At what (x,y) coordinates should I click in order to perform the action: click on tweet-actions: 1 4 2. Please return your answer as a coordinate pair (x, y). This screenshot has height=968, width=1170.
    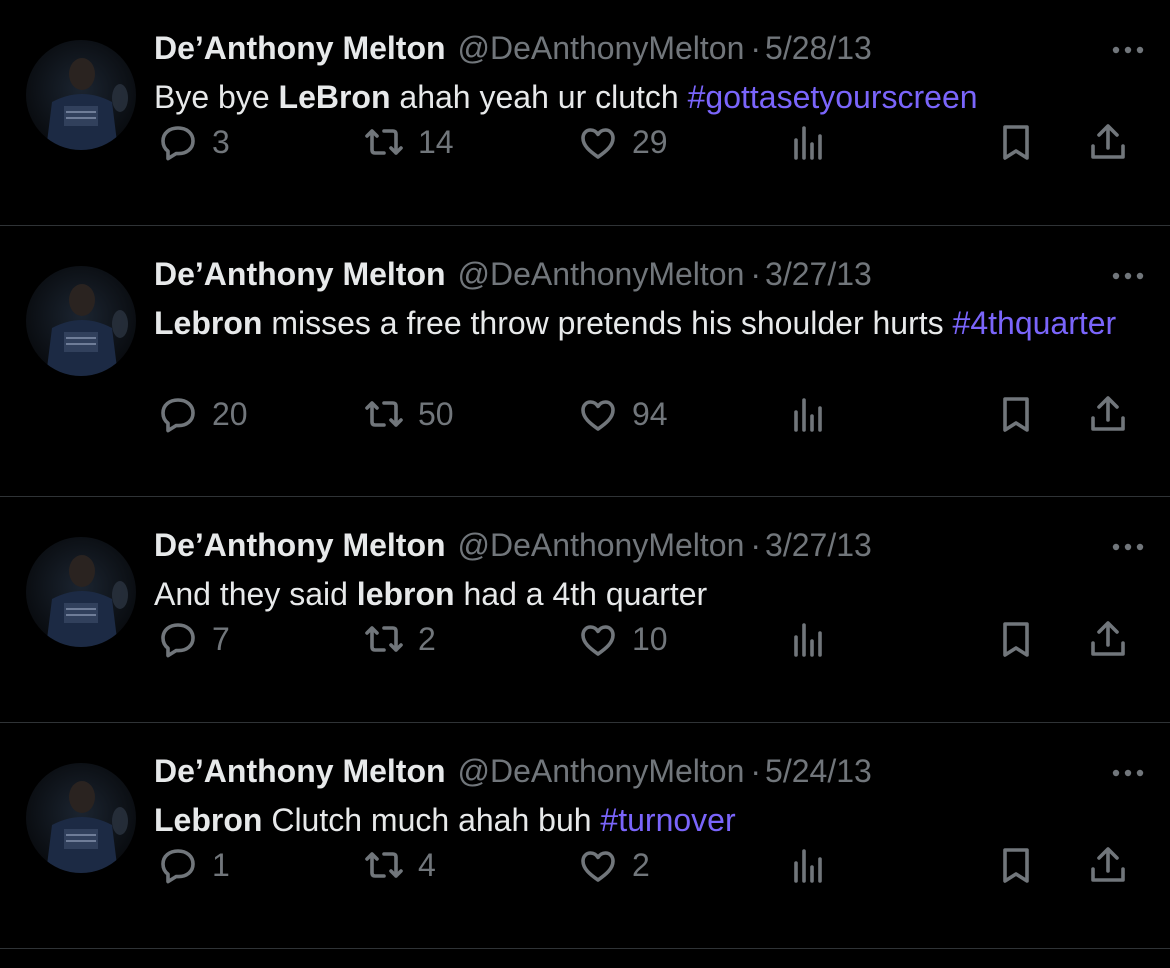
    Looking at the image, I should click on (649, 865).